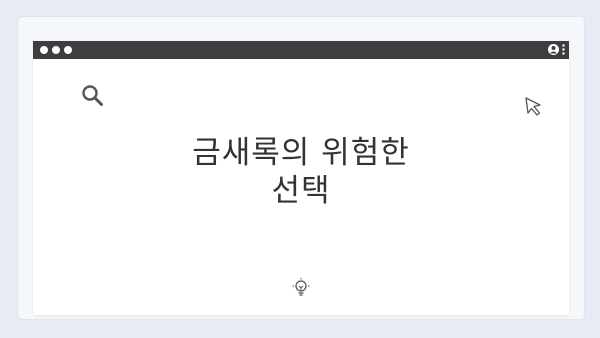 This screenshot has width=600, height=338. I want to click on kebab-menu-icon, so click(563, 49).